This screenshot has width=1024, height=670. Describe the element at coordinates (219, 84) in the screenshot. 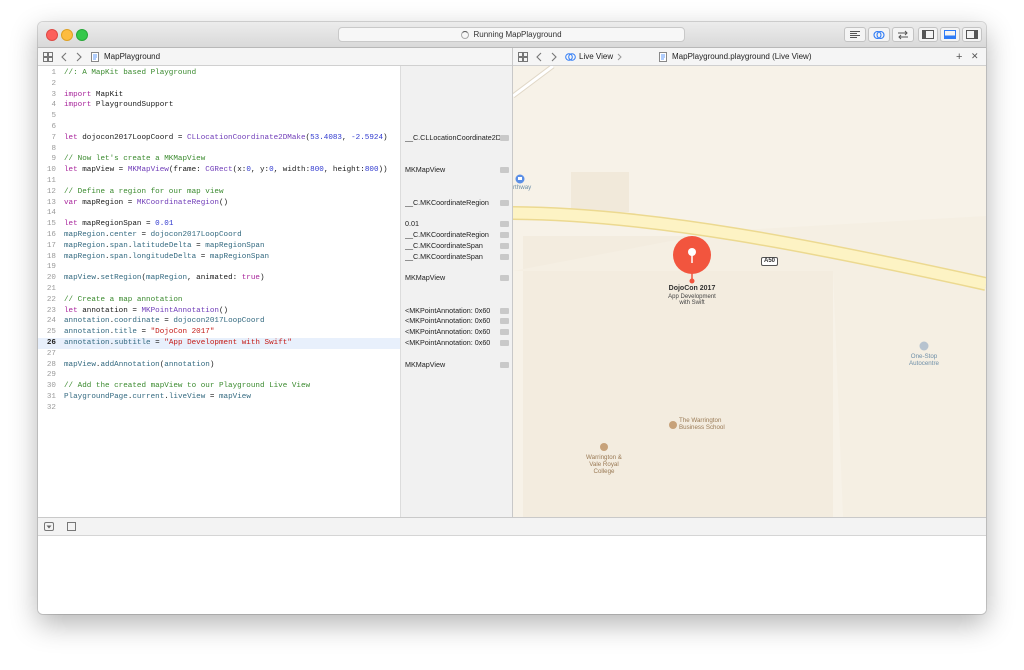

I see `code-line: 2` at that location.